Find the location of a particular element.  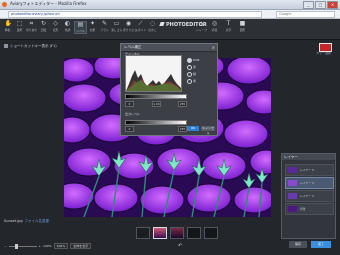

rotate-icon: ↻ is located at coordinates (43, 23).